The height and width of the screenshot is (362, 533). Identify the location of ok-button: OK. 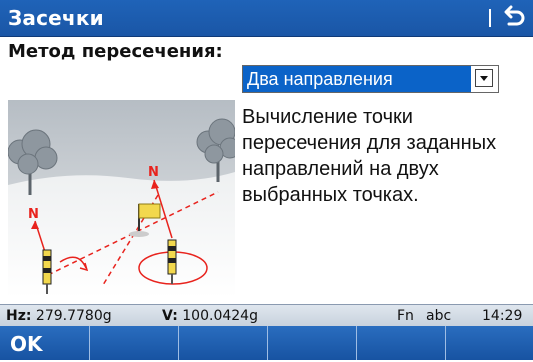
(45, 343).